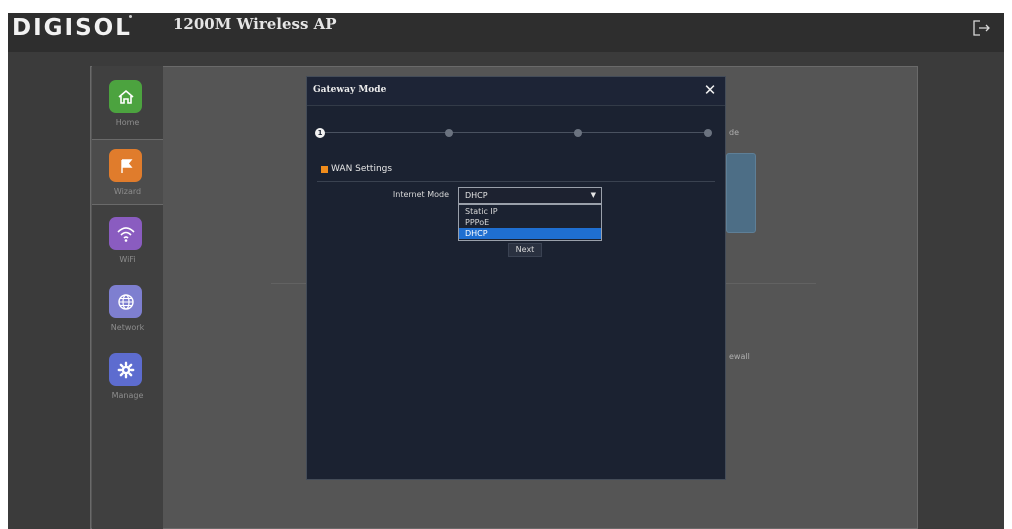 This screenshot has width=1012, height=529. What do you see at coordinates (127, 395) in the screenshot?
I see `sidebar-item-label: Manage` at bounding box center [127, 395].